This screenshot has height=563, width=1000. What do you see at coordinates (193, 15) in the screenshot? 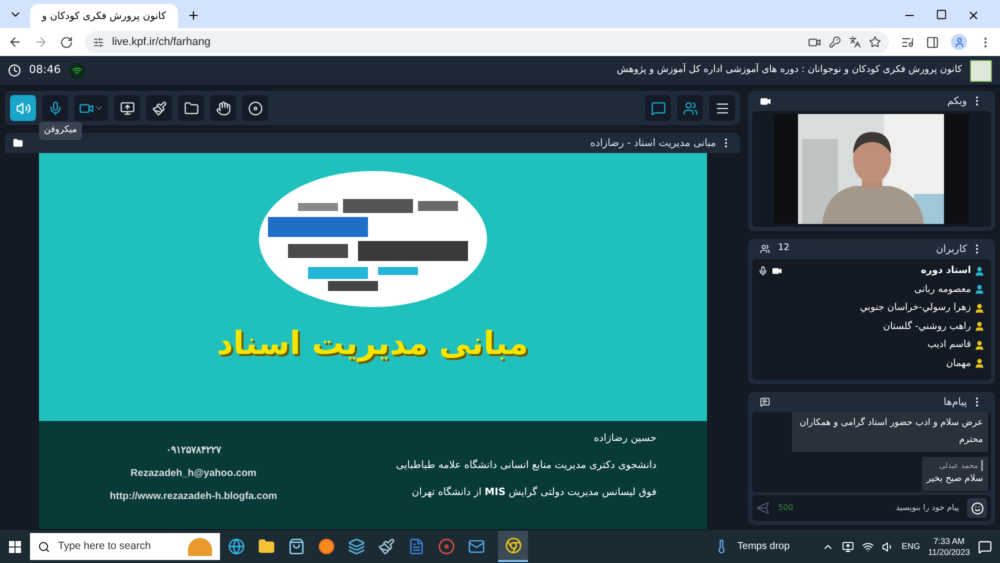
I see `plus-icon` at bounding box center [193, 15].